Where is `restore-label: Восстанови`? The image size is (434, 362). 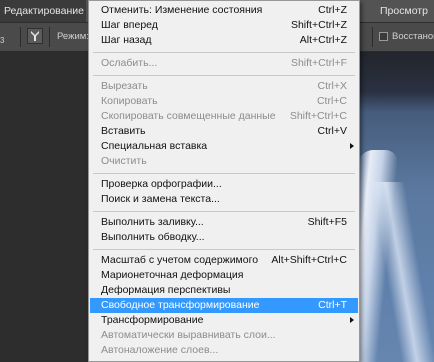
restore-label: Восстанови is located at coordinates (413, 36).